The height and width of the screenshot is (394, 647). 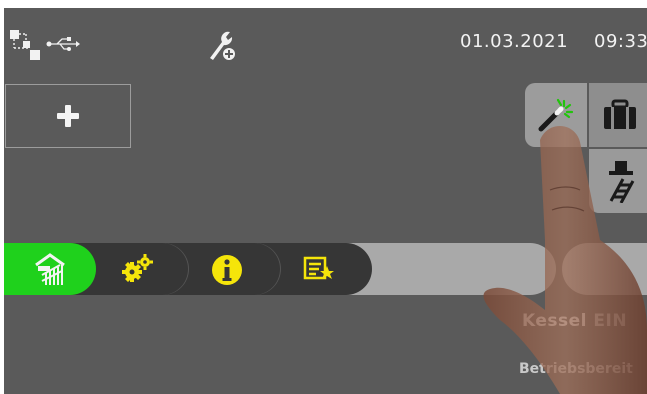 What do you see at coordinates (137, 268) in the screenshot?
I see `gears-icon` at bounding box center [137, 268].